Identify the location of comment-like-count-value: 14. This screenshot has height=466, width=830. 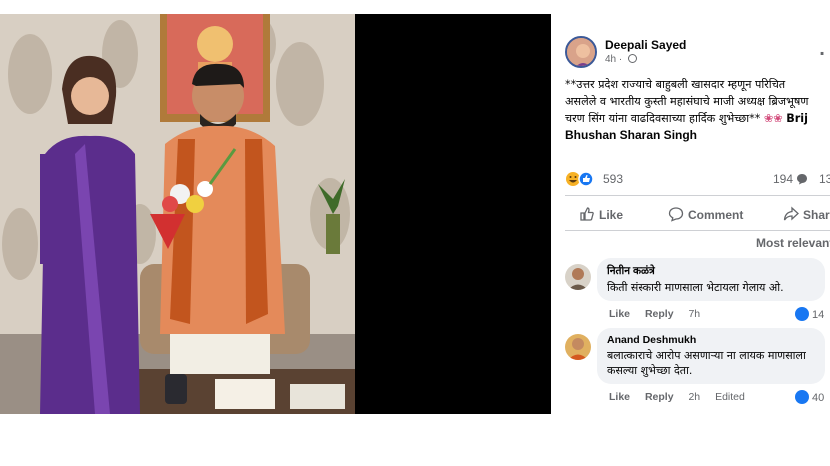
(818, 315).